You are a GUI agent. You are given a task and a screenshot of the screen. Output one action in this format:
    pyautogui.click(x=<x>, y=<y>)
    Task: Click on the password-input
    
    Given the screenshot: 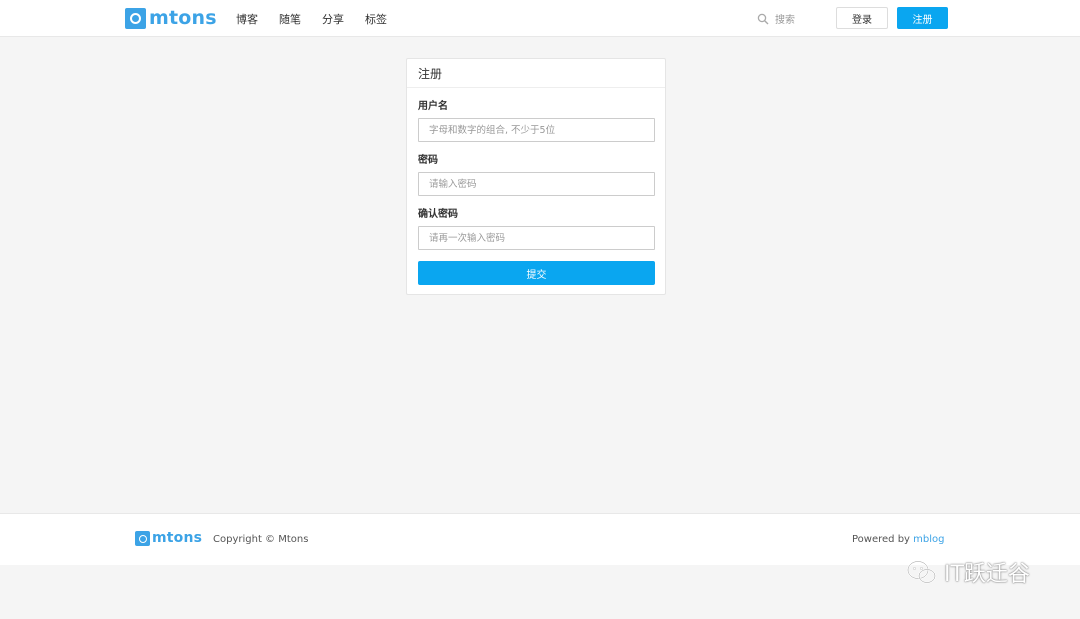 What is the action you would take?
    pyautogui.click(x=536, y=184)
    